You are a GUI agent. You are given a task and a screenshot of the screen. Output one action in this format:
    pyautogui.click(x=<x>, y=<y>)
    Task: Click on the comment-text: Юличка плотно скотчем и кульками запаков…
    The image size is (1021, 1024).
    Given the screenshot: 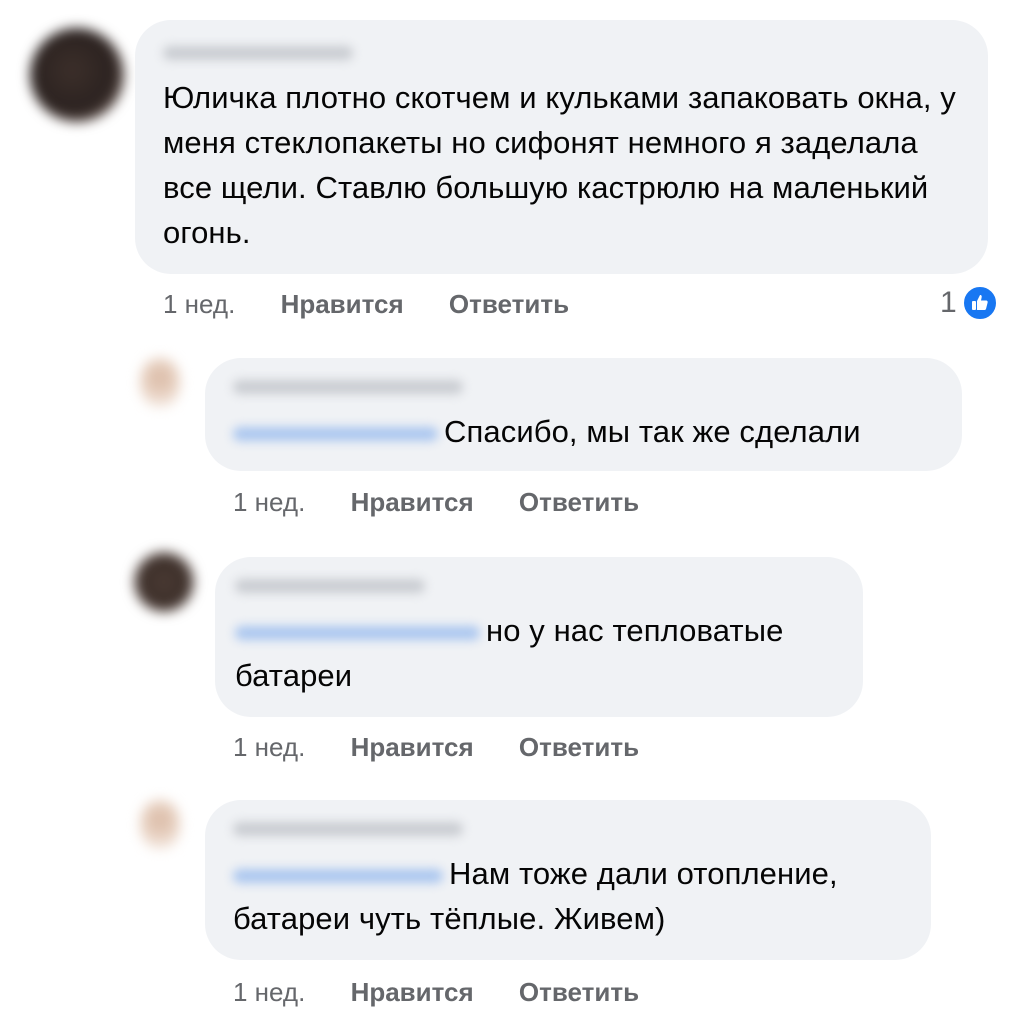 What is the action you would take?
    pyautogui.click(x=559, y=165)
    